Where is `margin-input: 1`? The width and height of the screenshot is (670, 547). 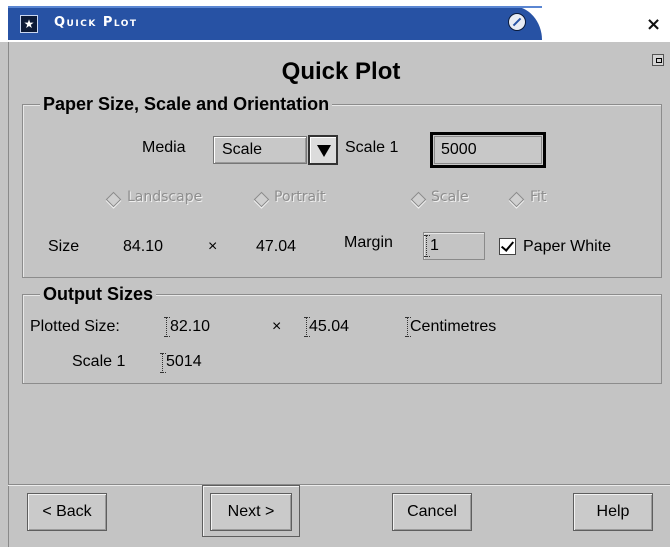 margin-input: 1 is located at coordinates (454, 246).